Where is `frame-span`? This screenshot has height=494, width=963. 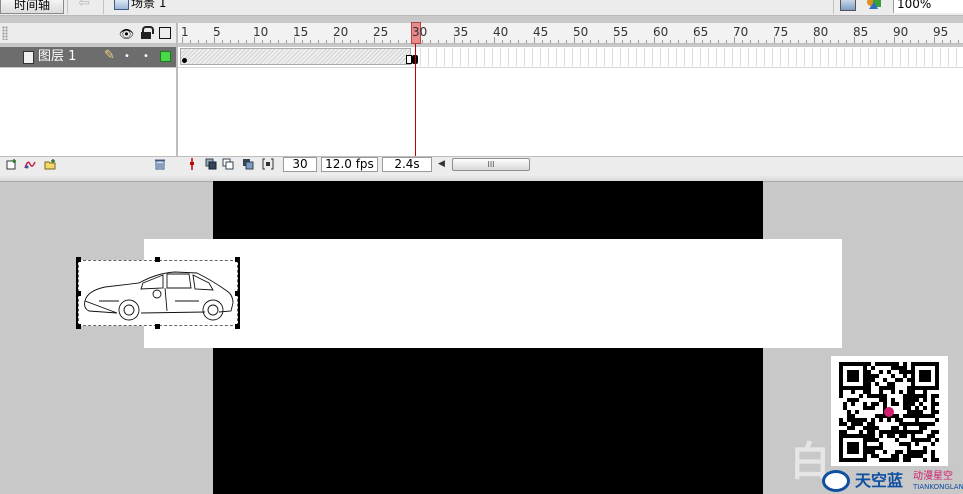 frame-span is located at coordinates (295, 56).